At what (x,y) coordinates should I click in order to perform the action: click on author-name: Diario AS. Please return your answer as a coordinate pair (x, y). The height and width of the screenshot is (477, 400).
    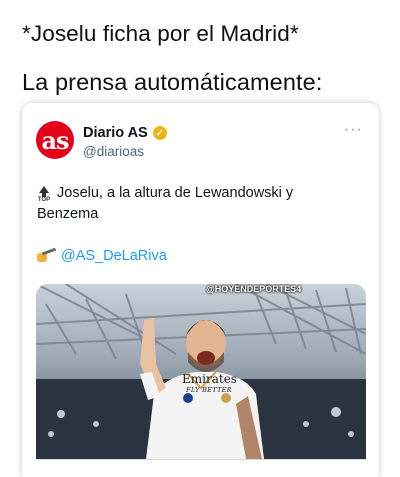
    Looking at the image, I should click on (115, 133).